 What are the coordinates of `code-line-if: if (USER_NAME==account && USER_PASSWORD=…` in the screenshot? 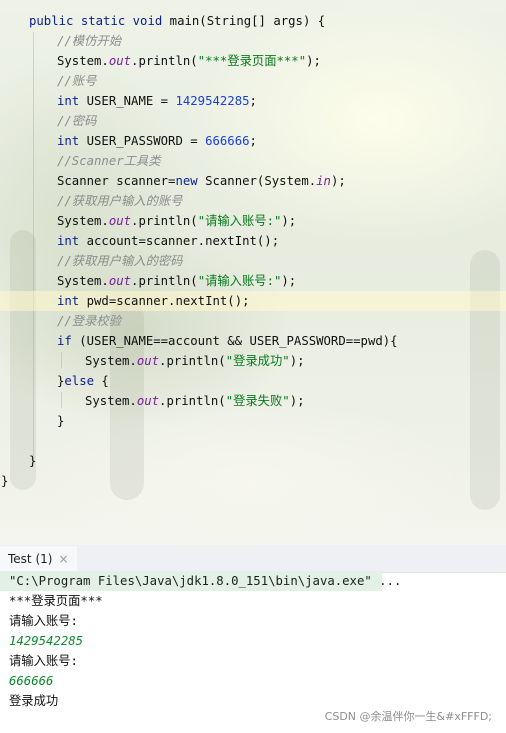 It's located at (227, 341).